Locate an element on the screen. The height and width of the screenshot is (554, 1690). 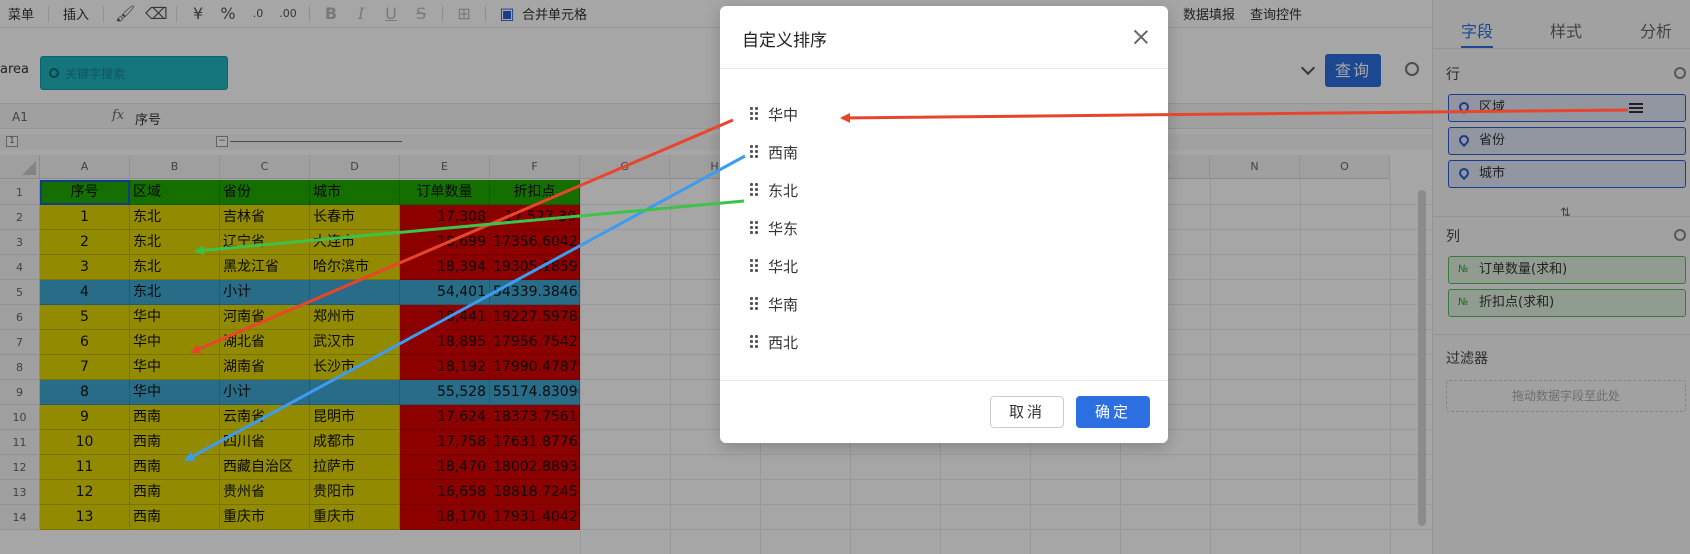
red-arrow-to-huazhong is located at coordinates (1234, 115).